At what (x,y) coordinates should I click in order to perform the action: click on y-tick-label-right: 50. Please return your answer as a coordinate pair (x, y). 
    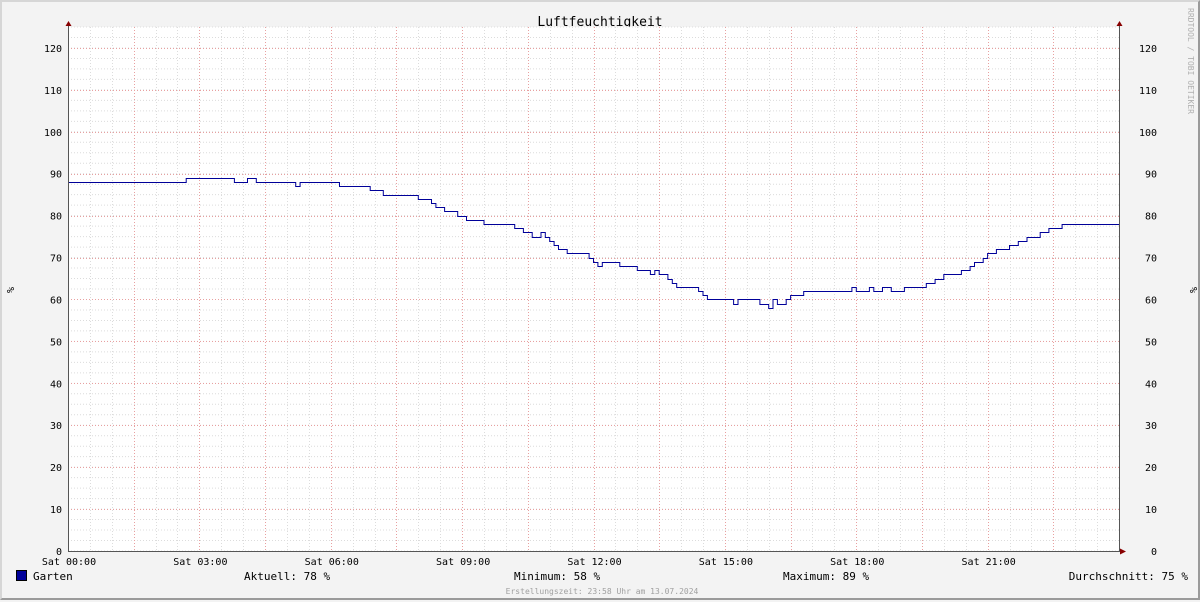
    Looking at the image, I should click on (1151, 342).